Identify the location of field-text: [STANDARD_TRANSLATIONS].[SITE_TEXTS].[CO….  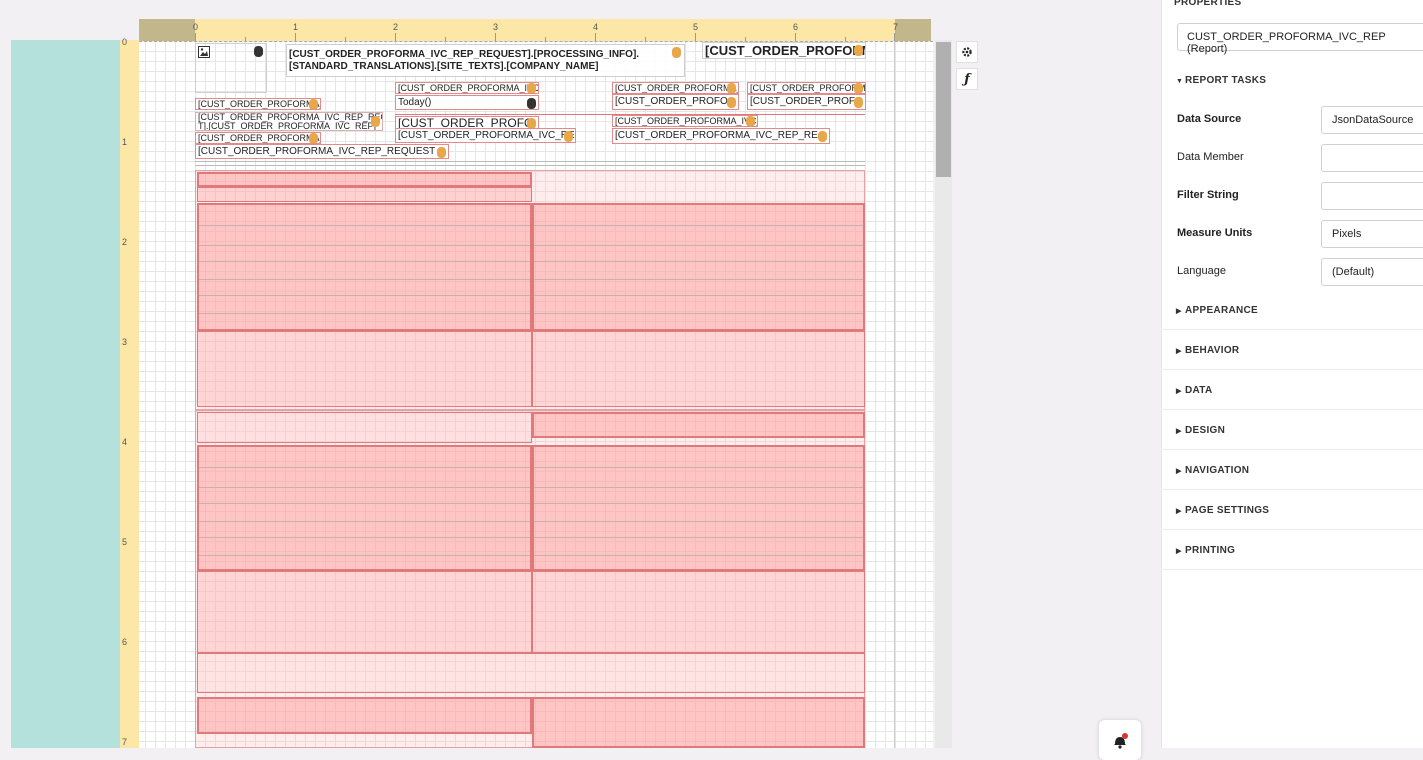
(444, 66).